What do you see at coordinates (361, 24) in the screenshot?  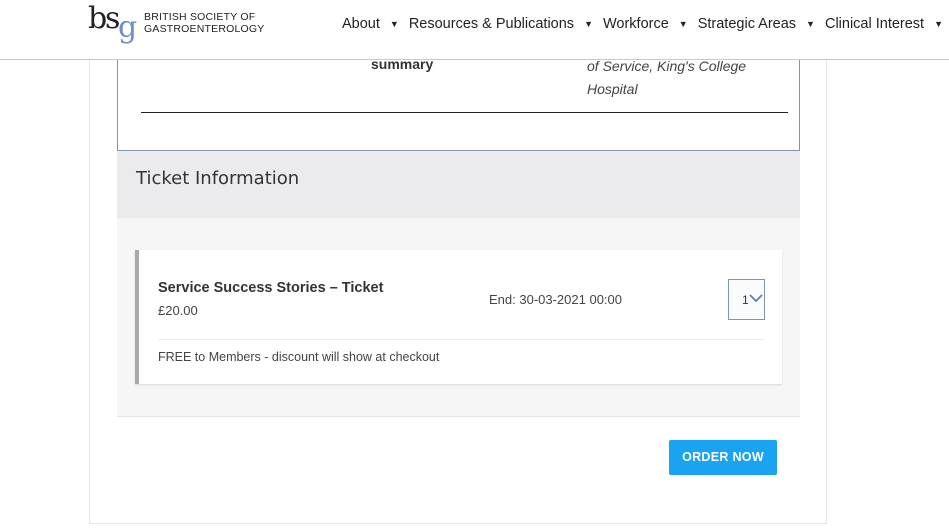 I see `nav-label: About` at bounding box center [361, 24].